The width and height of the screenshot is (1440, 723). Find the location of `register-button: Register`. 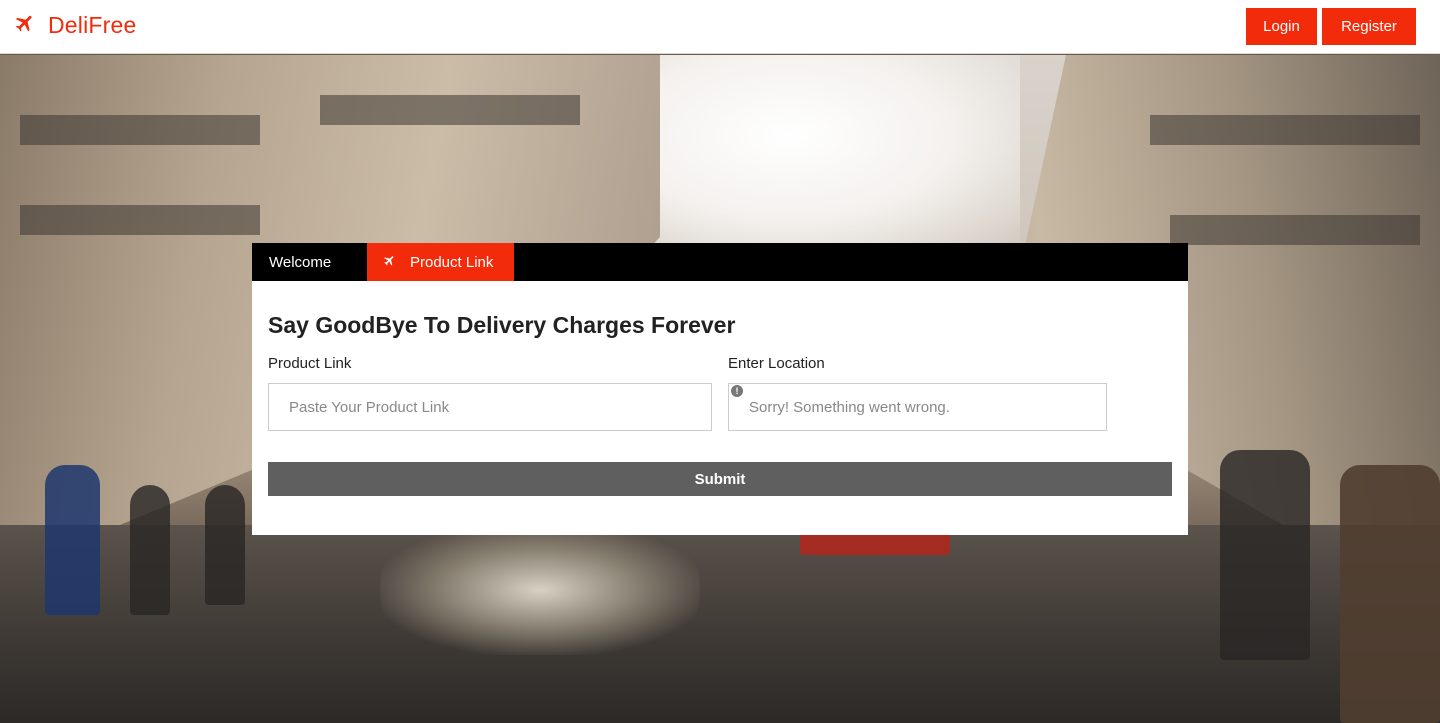

register-button: Register is located at coordinates (1369, 26).